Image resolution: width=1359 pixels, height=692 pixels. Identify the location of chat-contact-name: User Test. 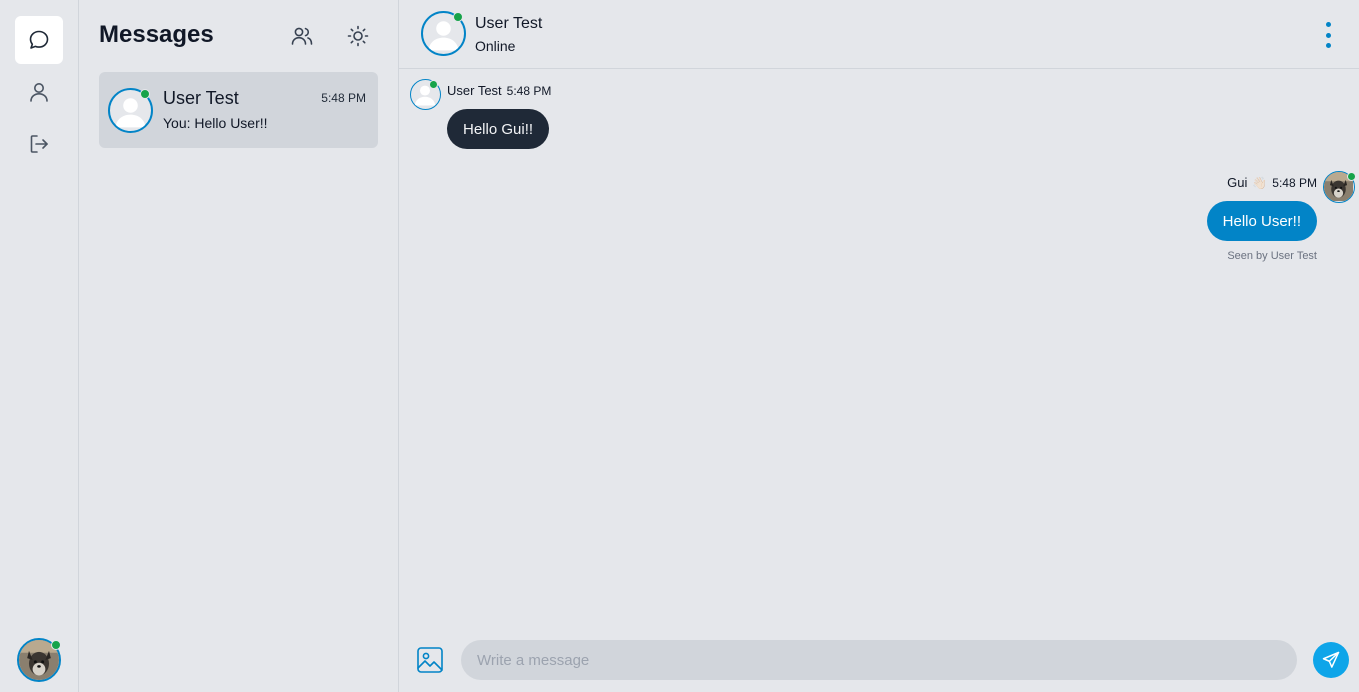
(509, 23).